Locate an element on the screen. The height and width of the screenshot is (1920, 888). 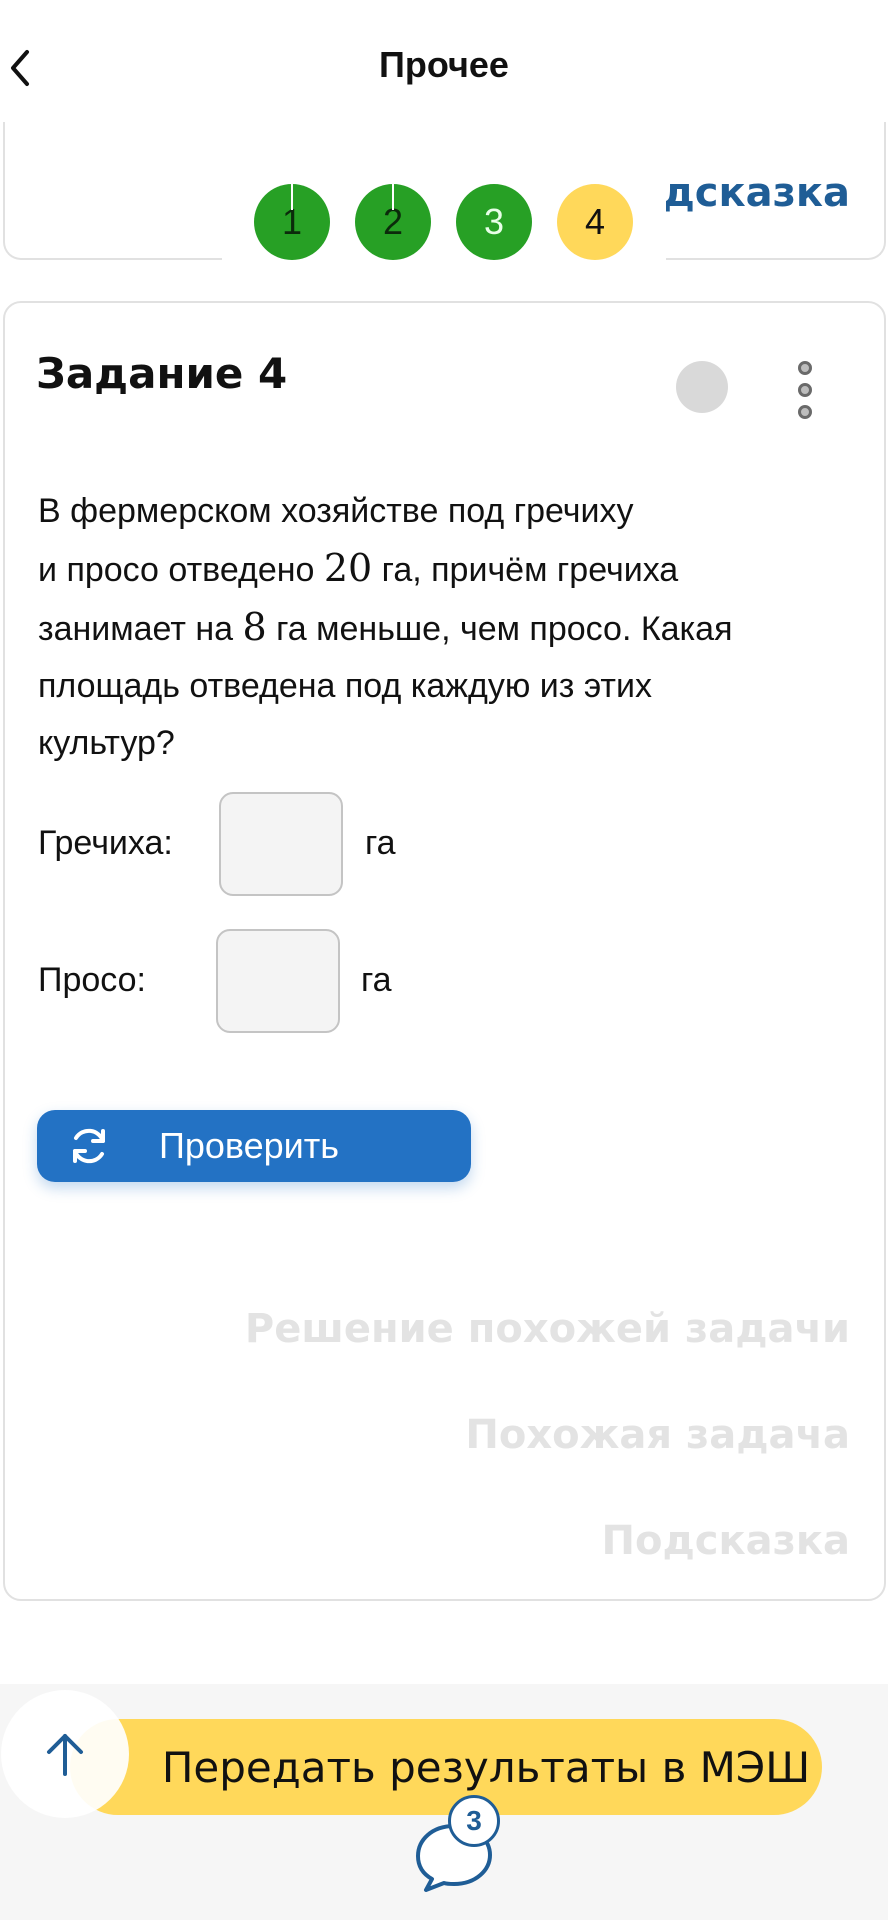
arrow-up-icon is located at coordinates (65, 1755).